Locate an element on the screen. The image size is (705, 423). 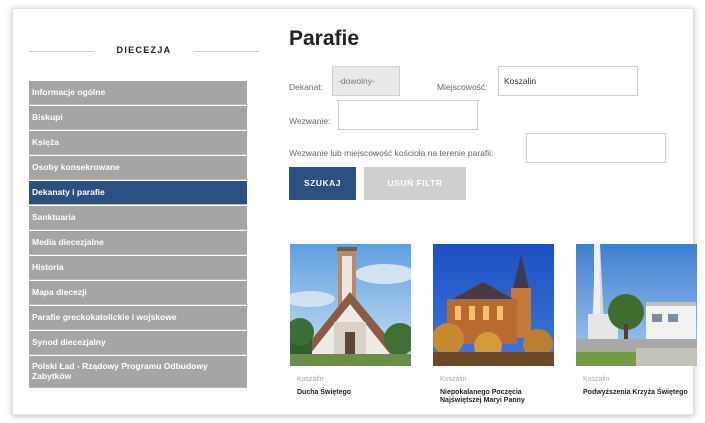
wezwanie-label: Wezwanie: is located at coordinates (310, 121).